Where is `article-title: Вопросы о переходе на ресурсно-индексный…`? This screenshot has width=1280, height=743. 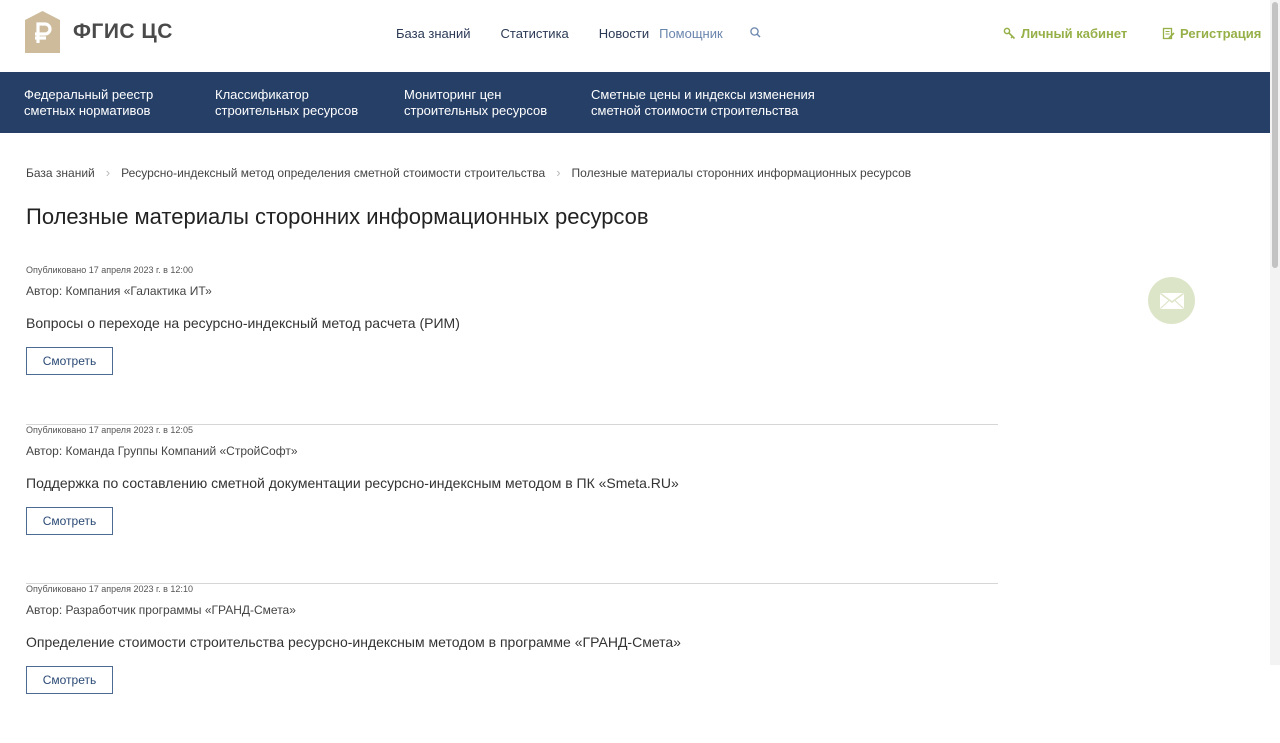
article-title: Вопросы о переходе на ресурсно-индексный… is located at coordinates (243, 323).